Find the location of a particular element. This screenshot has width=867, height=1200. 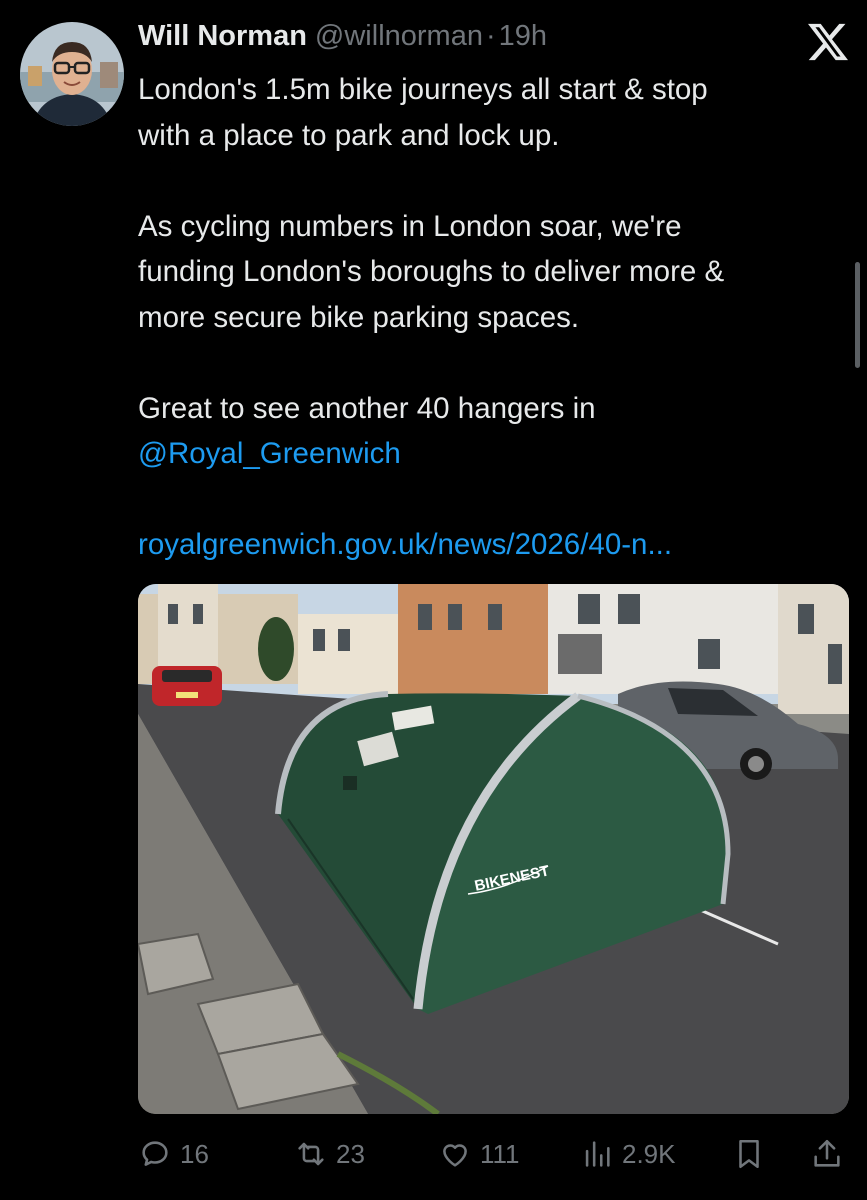

like-count: 111 is located at coordinates (500, 1153).